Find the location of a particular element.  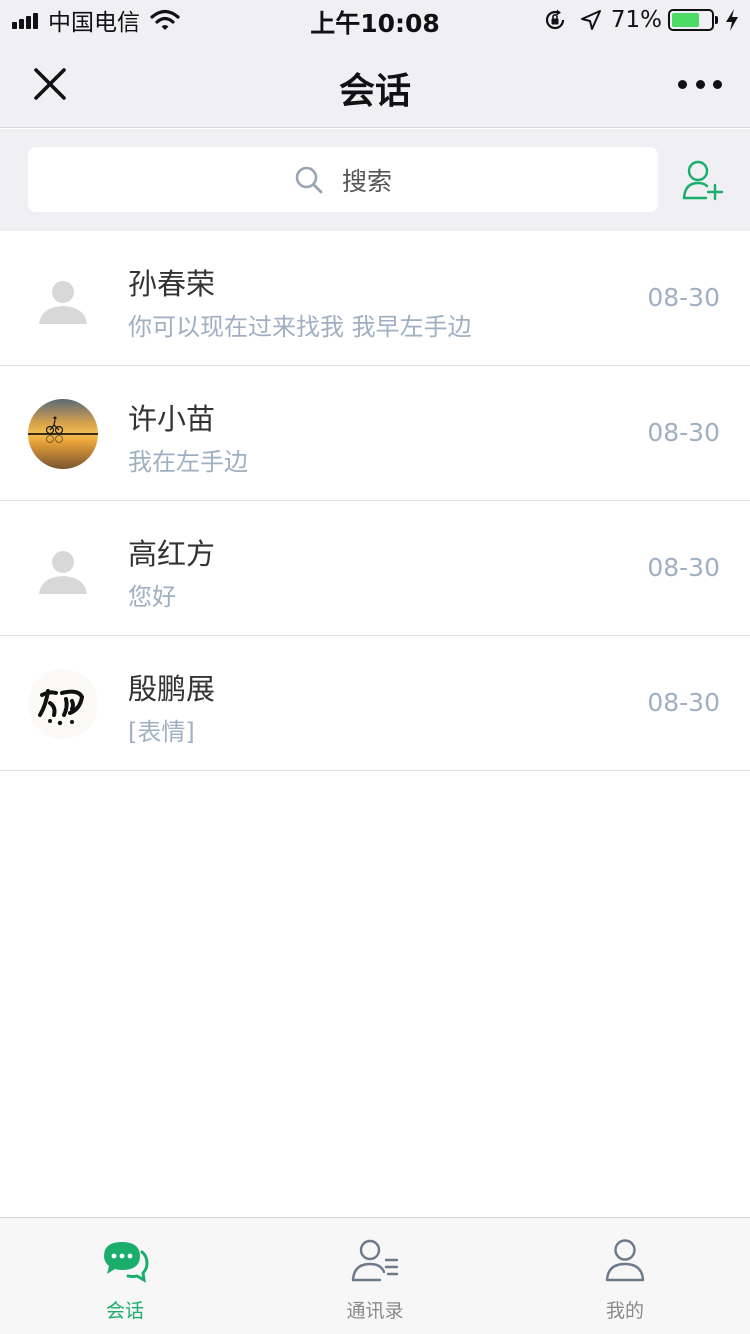

tab-label: 通讯录 is located at coordinates (375, 1311).